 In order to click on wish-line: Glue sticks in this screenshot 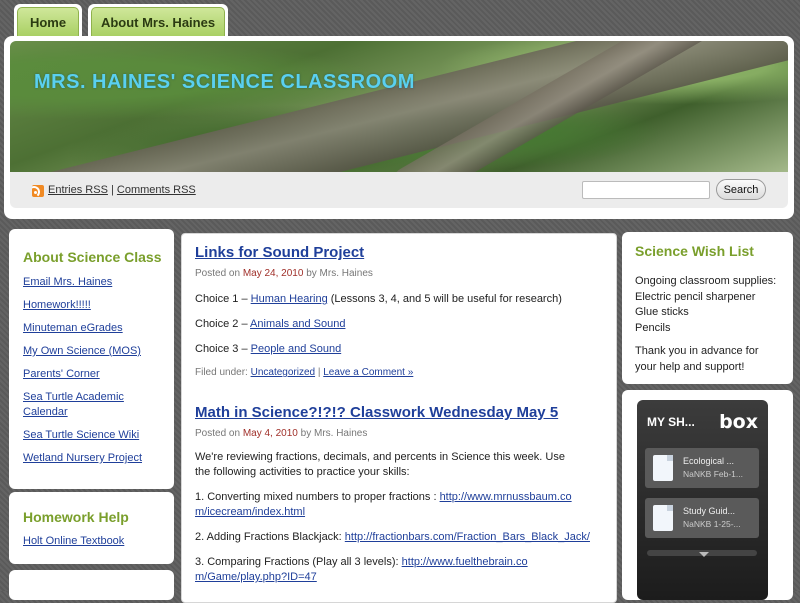, I will do `click(662, 312)`.